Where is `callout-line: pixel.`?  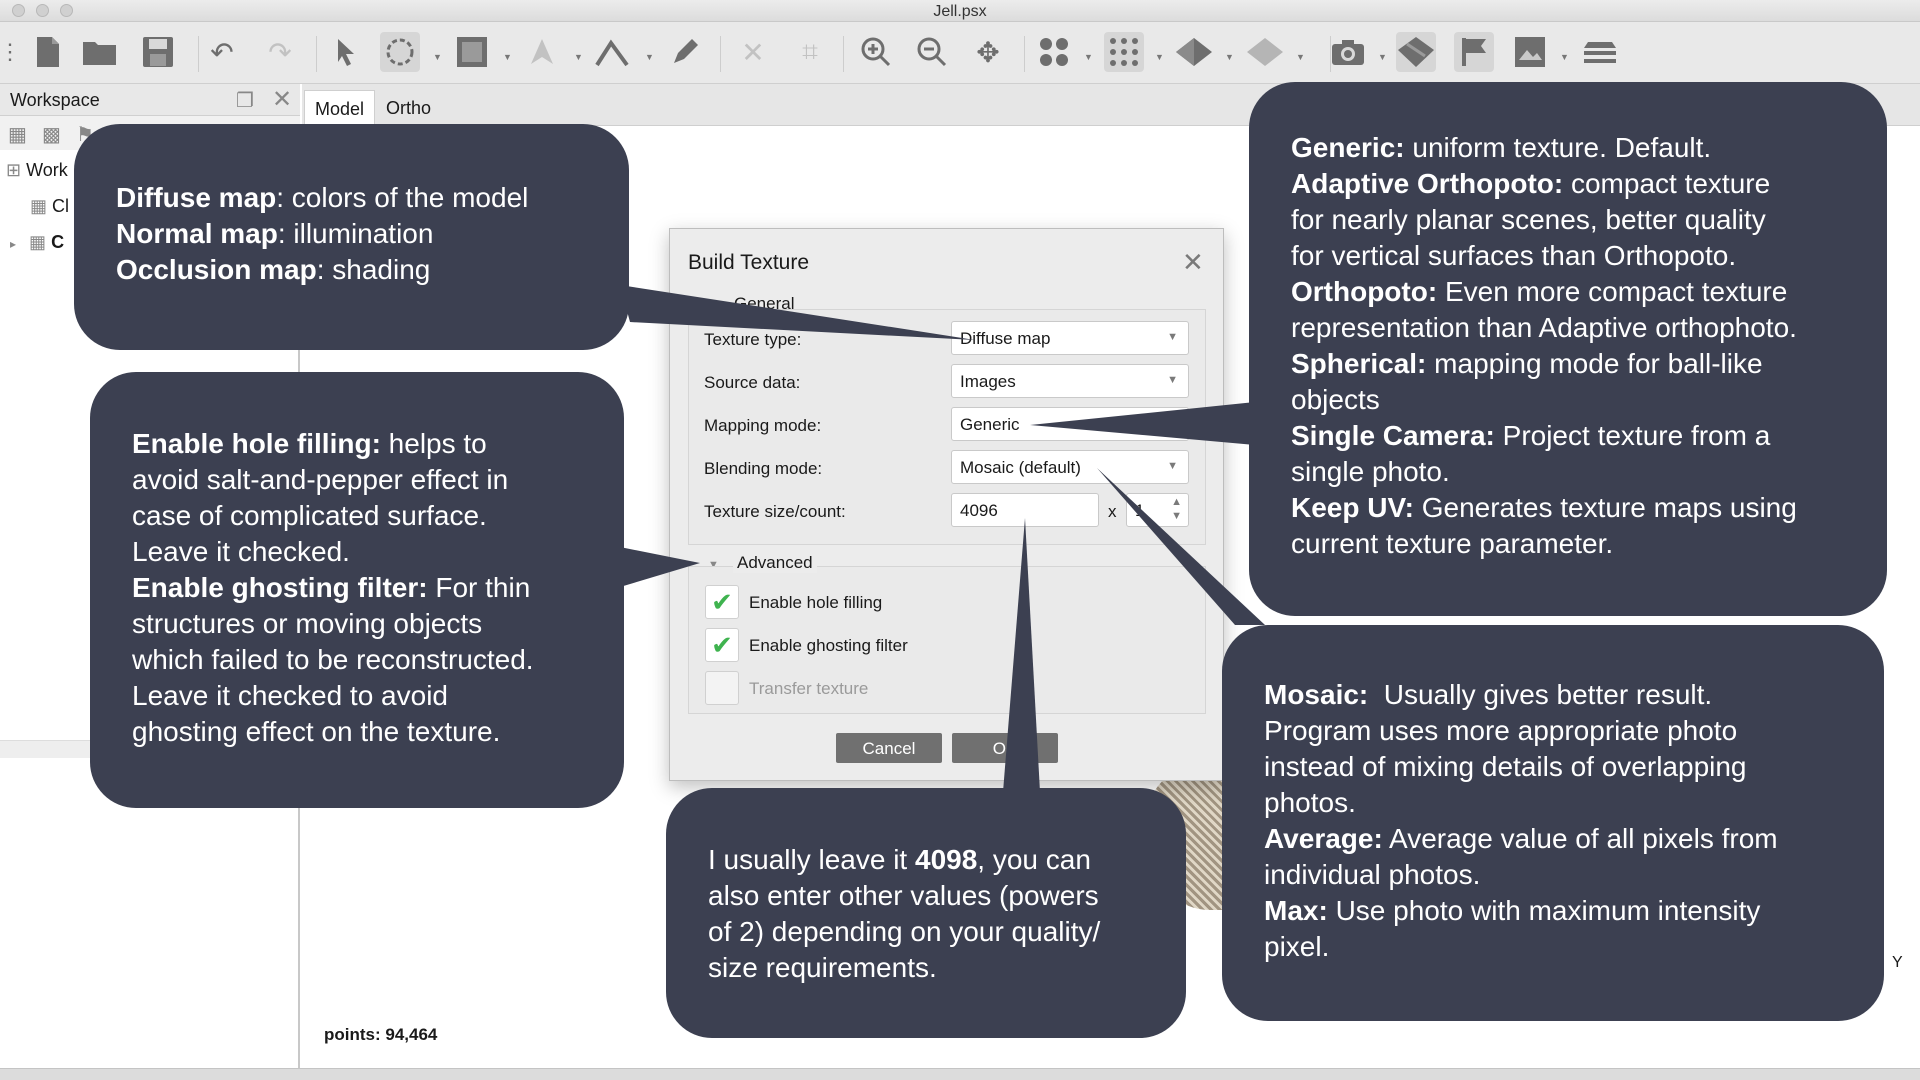 callout-line: pixel. is located at coordinates (1297, 946).